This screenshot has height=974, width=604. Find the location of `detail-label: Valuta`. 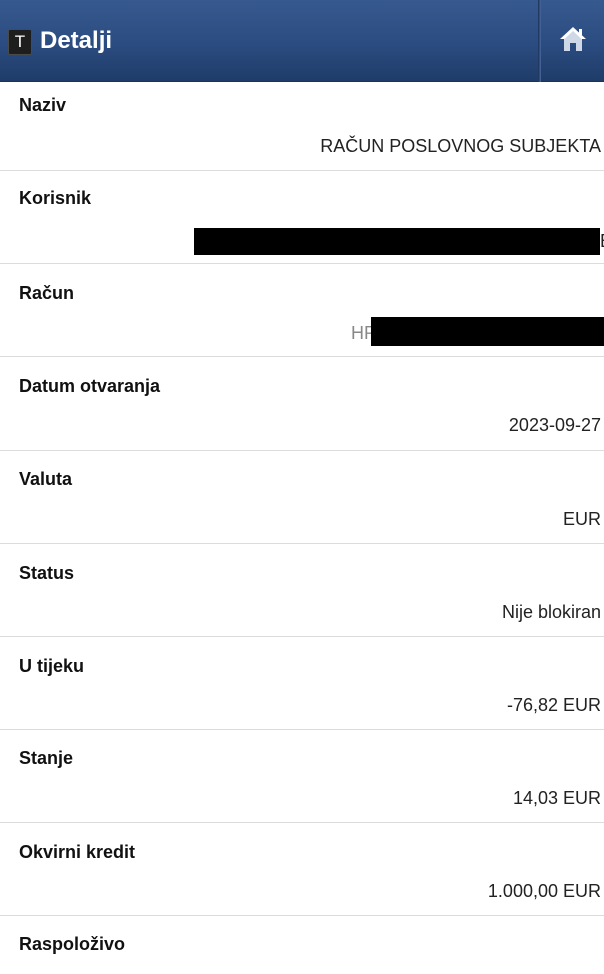

detail-label: Valuta is located at coordinates (46, 479).